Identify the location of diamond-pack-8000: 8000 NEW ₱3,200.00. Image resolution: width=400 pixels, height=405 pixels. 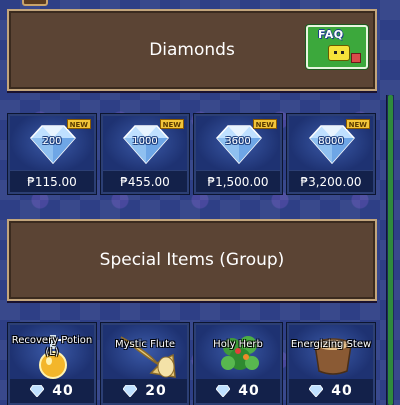
(331, 154).